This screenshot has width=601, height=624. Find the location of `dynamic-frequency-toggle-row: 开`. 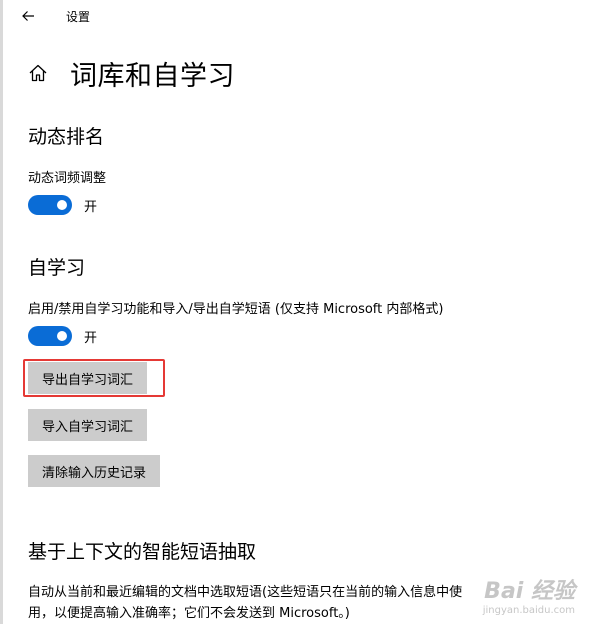

dynamic-frequency-toggle-row: 开 is located at coordinates (62, 205).